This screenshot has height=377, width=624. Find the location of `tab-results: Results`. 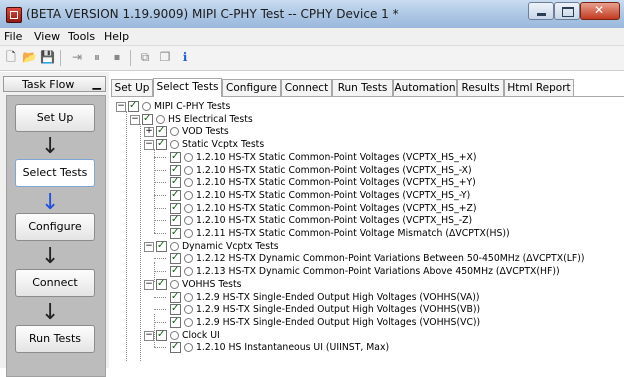

tab-results: Results is located at coordinates (480, 87).